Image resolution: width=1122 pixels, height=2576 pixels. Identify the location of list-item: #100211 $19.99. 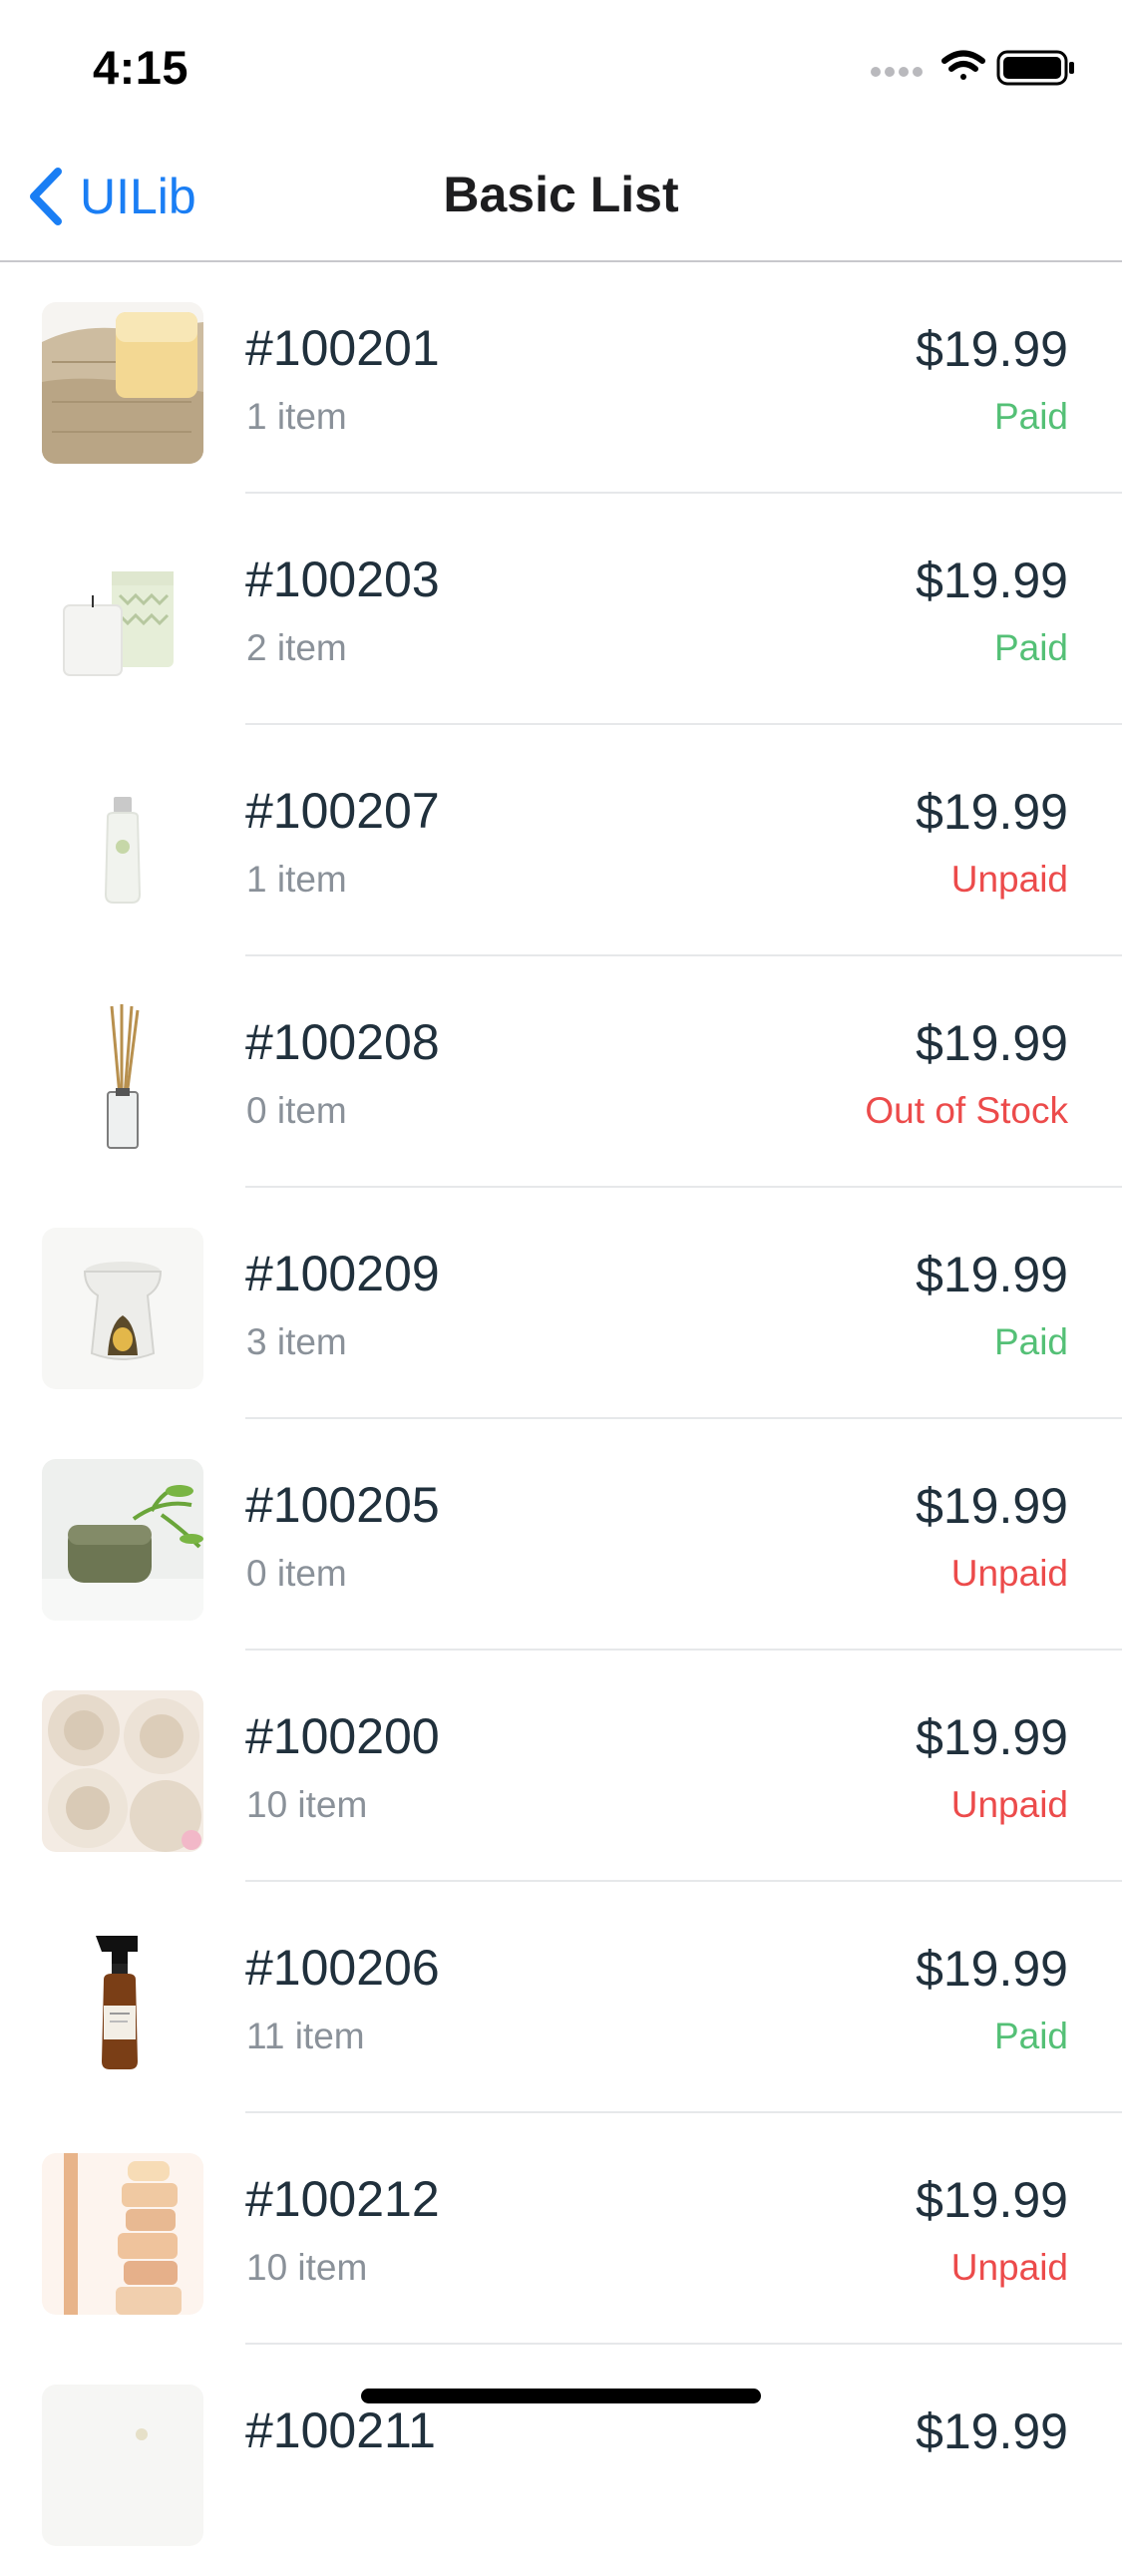
(561, 2460).